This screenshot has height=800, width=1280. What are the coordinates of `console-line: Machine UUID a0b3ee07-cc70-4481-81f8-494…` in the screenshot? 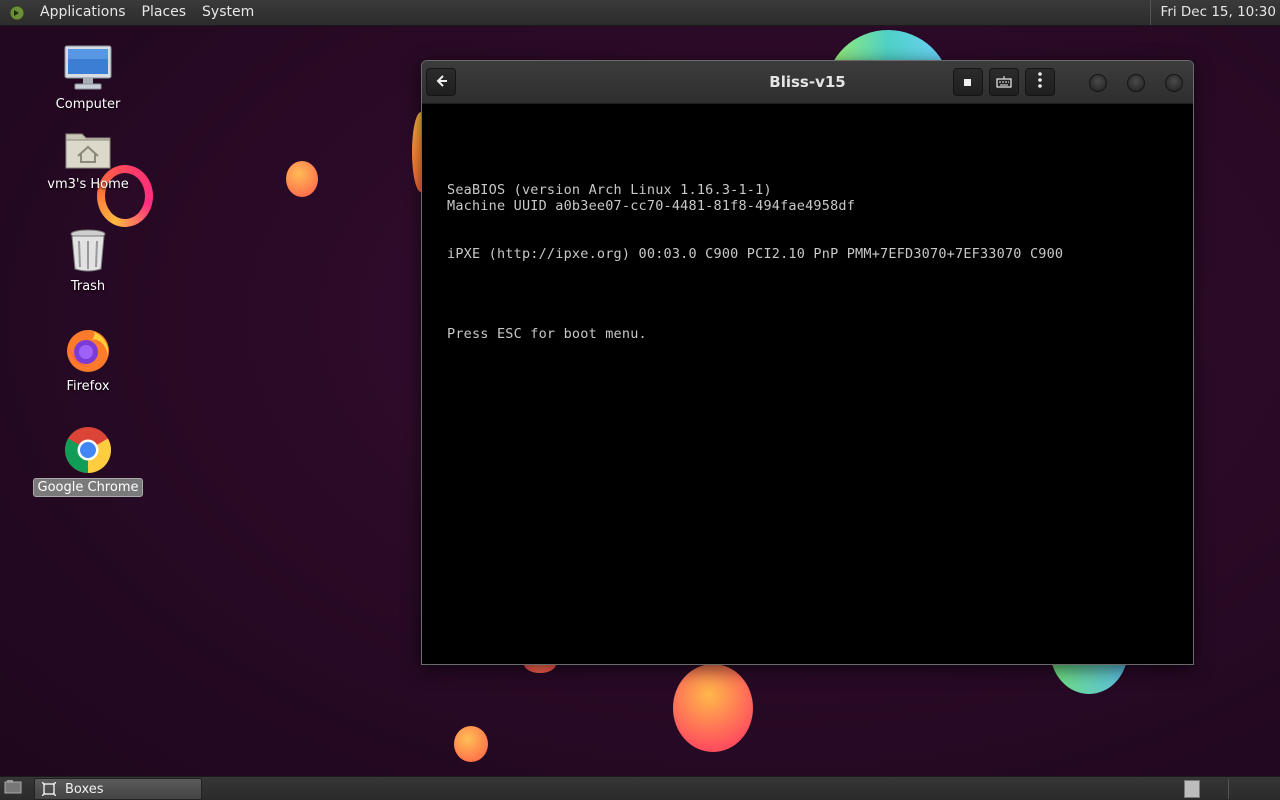 It's located at (651, 206).